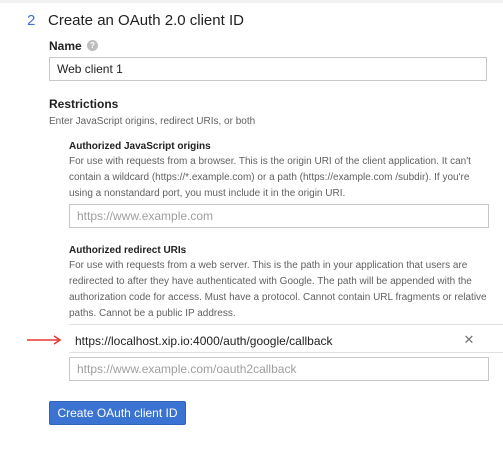 The width and height of the screenshot is (503, 455). I want to click on top-divider, so click(251, 1).